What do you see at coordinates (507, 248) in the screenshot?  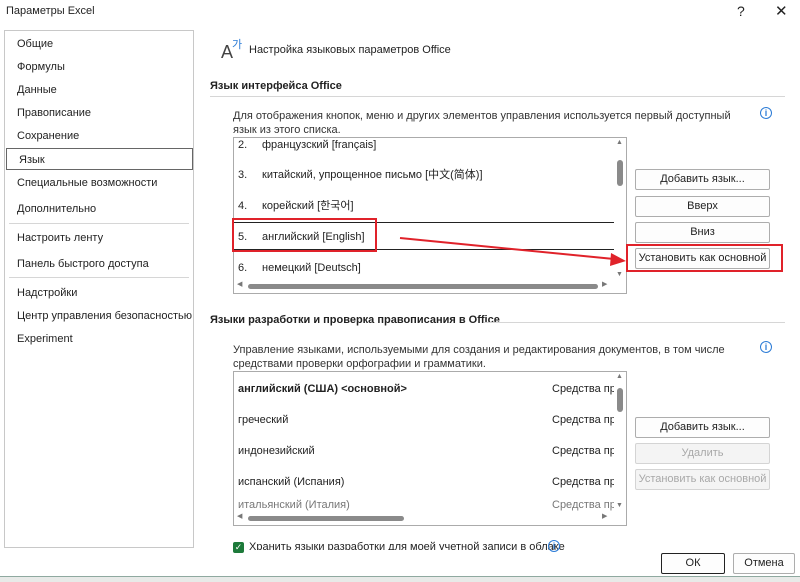 I see `annotation-arrow-line` at bounding box center [507, 248].